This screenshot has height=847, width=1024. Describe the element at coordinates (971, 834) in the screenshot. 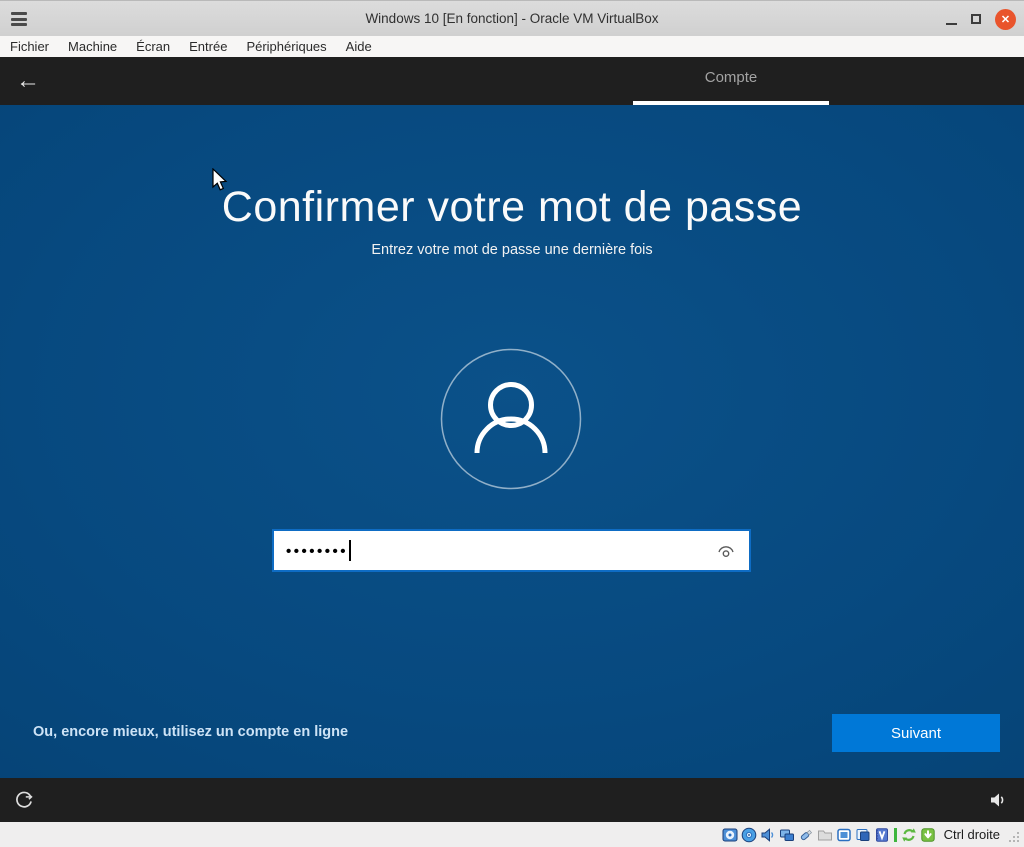

I see `host-key-label: Ctrl droite` at that location.